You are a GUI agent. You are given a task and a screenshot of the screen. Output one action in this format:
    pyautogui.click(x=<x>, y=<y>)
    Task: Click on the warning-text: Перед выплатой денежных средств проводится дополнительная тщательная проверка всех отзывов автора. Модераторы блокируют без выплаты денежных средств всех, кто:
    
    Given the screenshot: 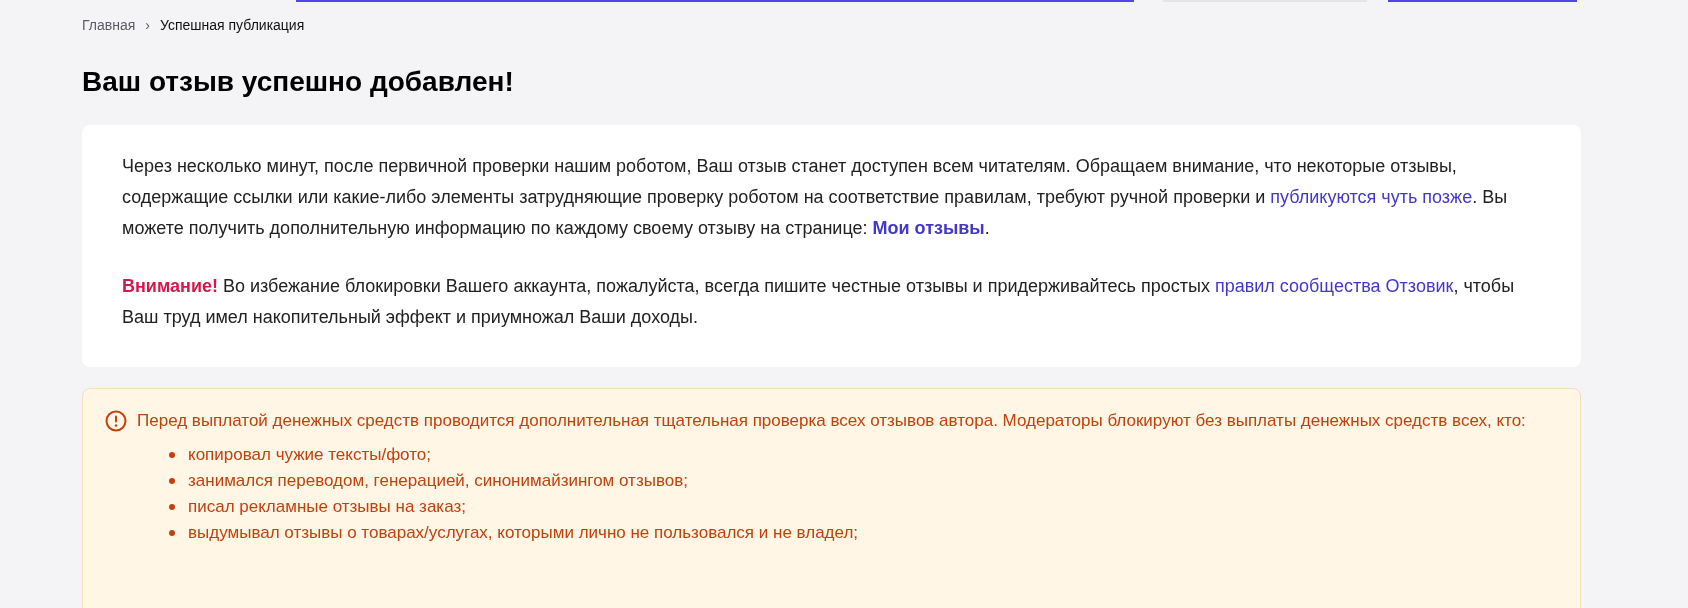 What is the action you would take?
    pyautogui.click(x=831, y=421)
    